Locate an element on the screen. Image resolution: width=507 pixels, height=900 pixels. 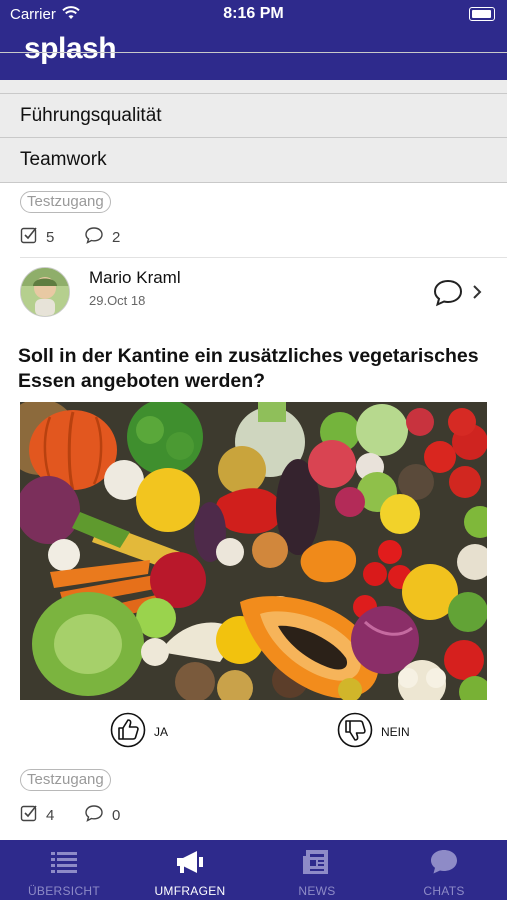
vote-no-label: NEIN is located at coordinates (395, 731).